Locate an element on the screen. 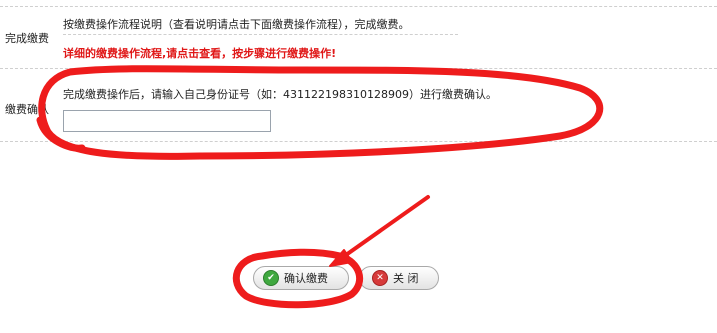 The width and height of the screenshot is (717, 333). payment-process-link: 详细的缴费操作流程,请点击查看，按步骤进行缴费操作! is located at coordinates (199, 53).